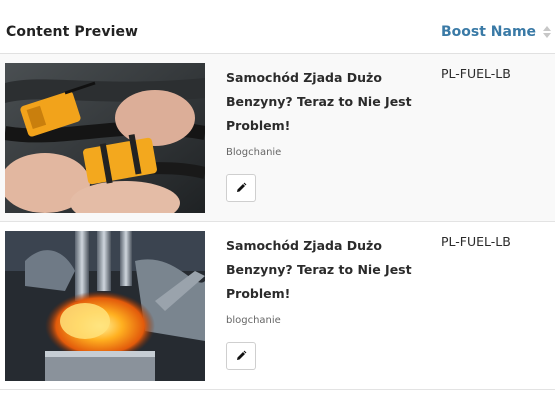 This screenshot has height=401, width=555. What do you see at coordinates (277, 27) in the screenshot?
I see `table-header: Content Preview Boost Name` at bounding box center [277, 27].